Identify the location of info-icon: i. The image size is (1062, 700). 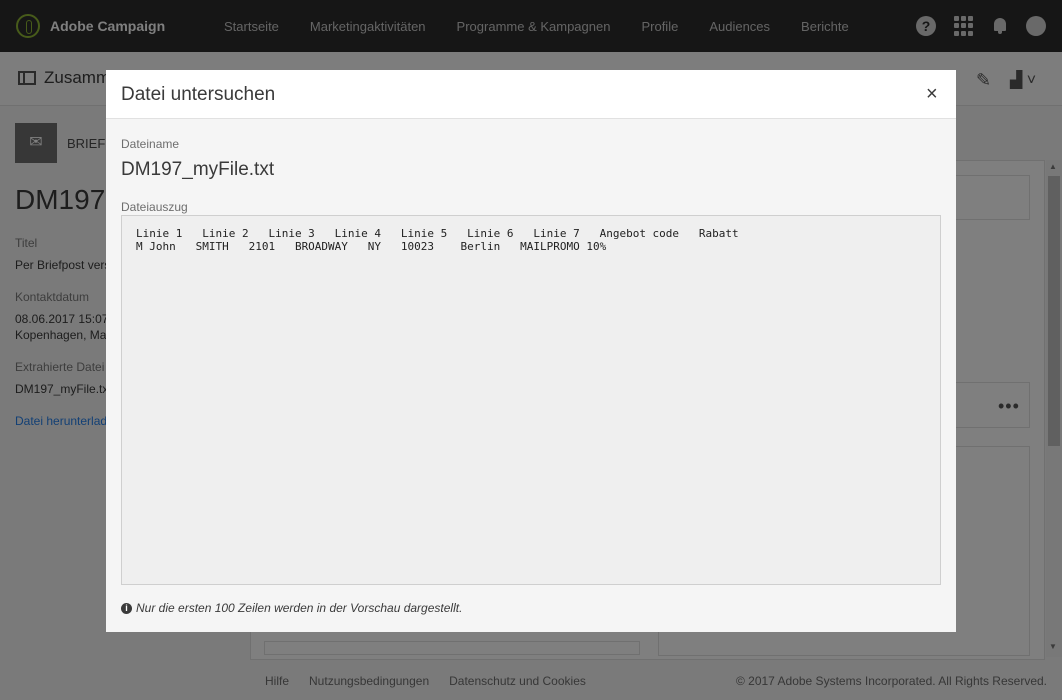
(126, 608).